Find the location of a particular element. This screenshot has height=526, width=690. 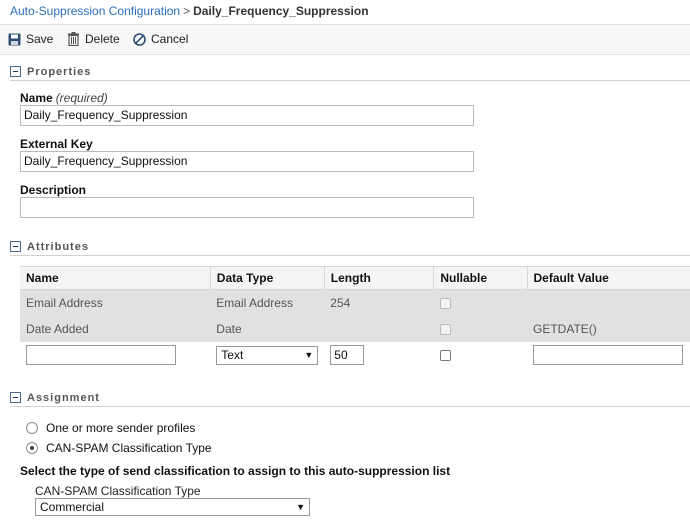

column-header: Length is located at coordinates (379, 278).